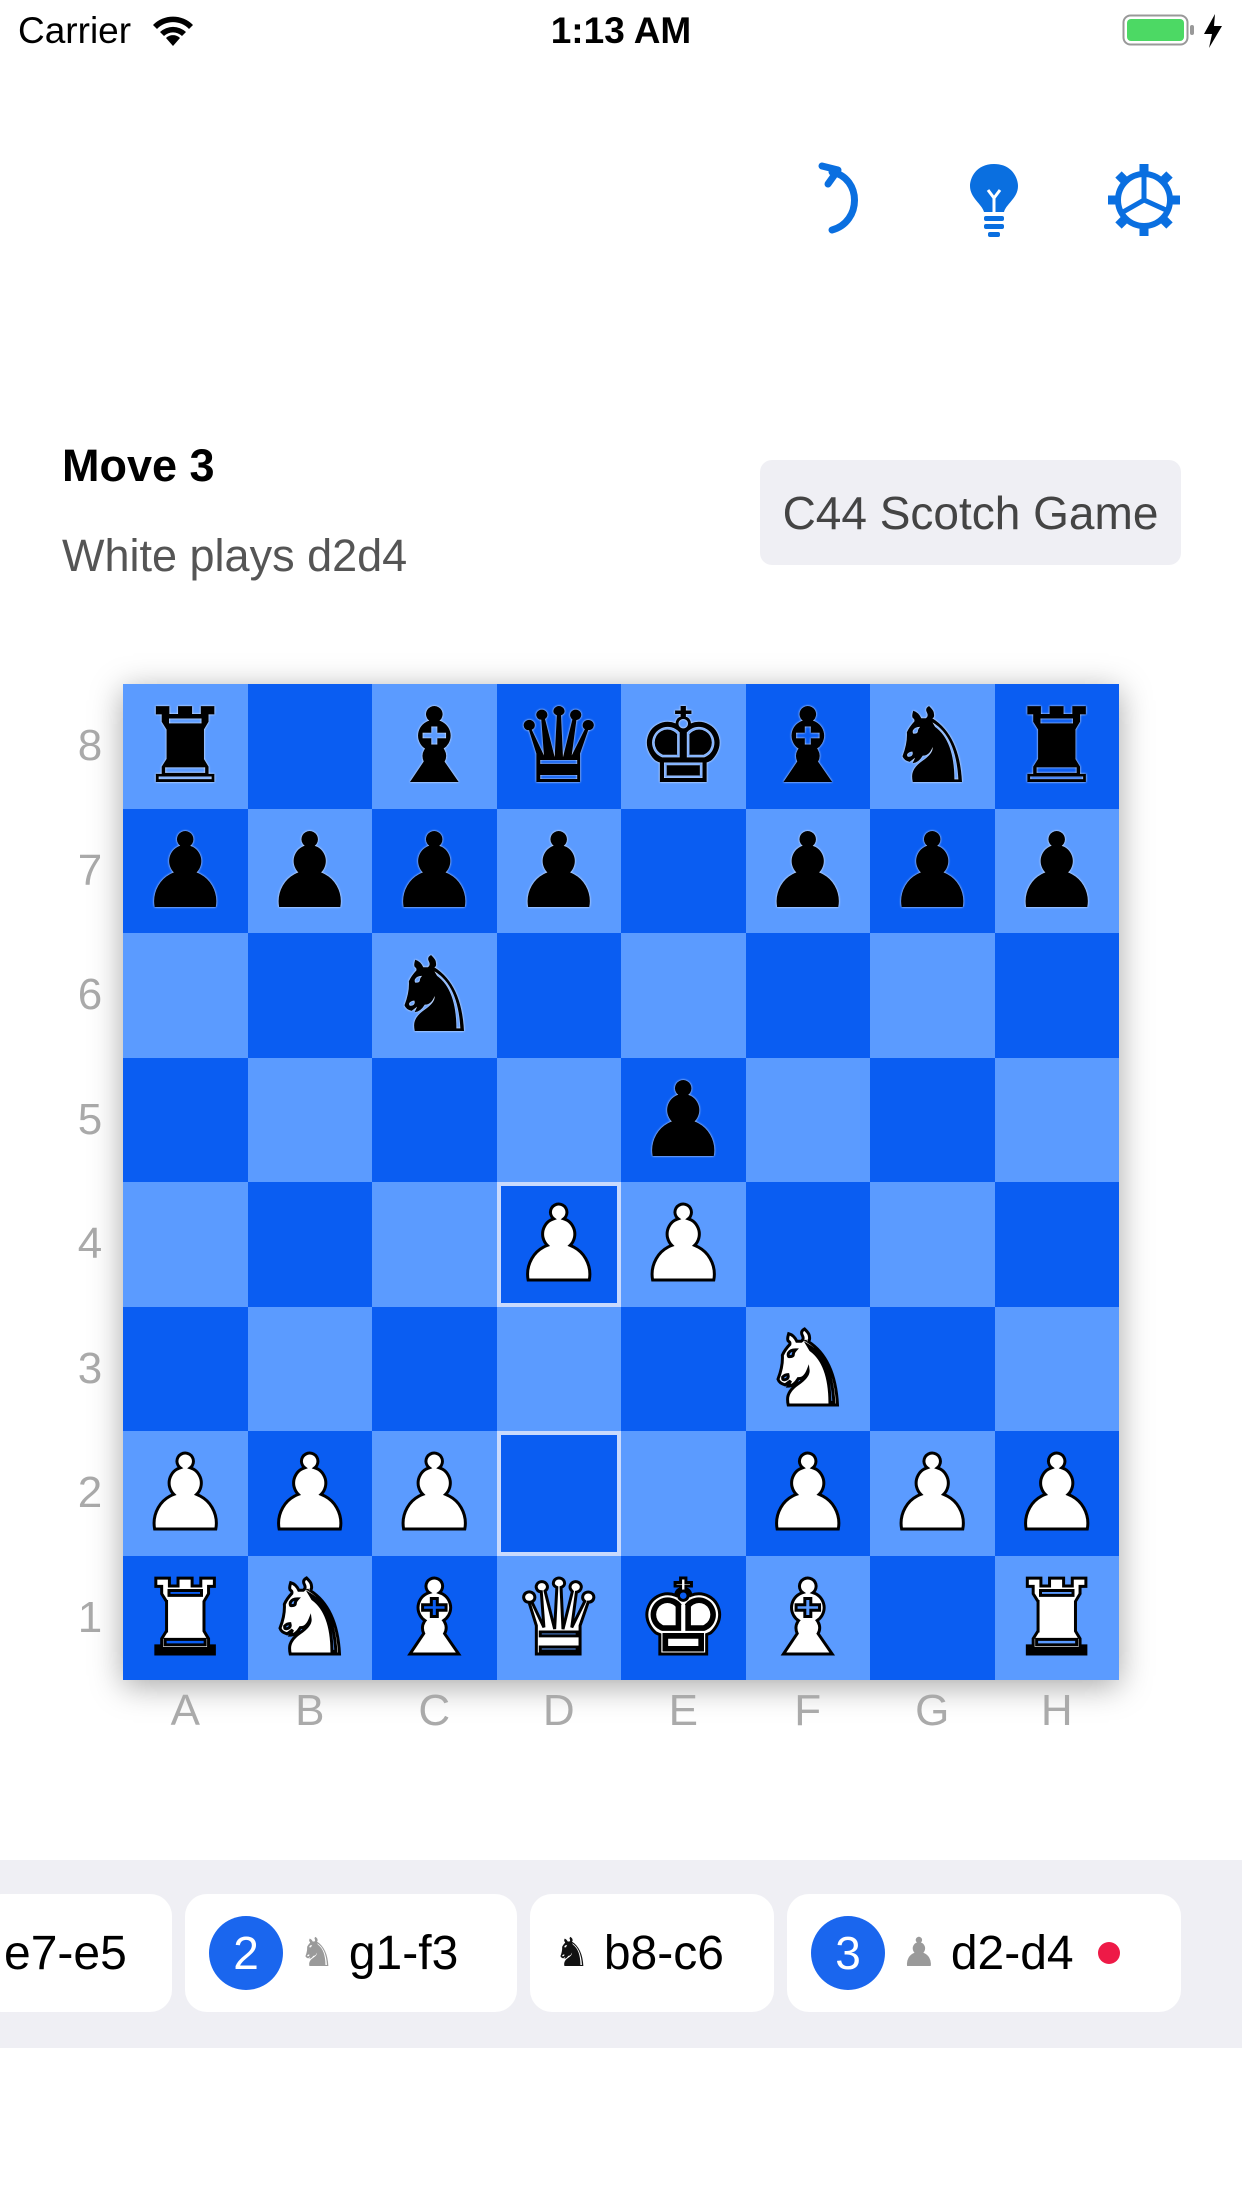 Image resolution: width=1242 pixels, height=2208 pixels. Describe the element at coordinates (932, 1617) in the screenshot. I see `square-g1` at that location.